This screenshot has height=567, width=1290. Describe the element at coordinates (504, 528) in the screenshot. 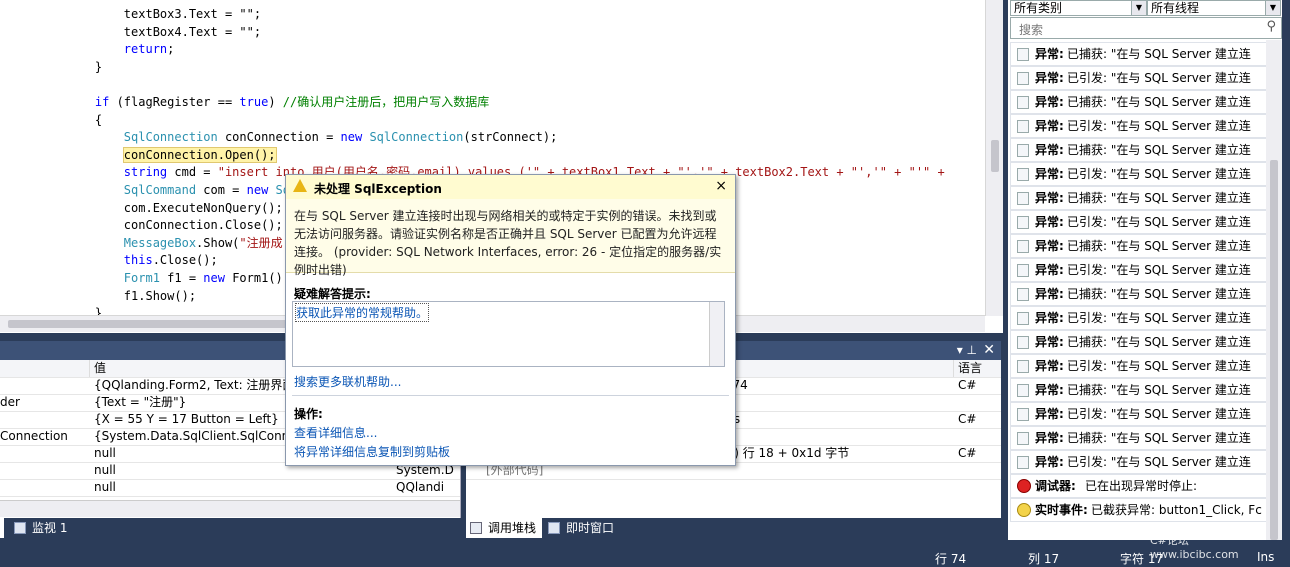

I see `tab-callstack: 调用堆栈` at that location.